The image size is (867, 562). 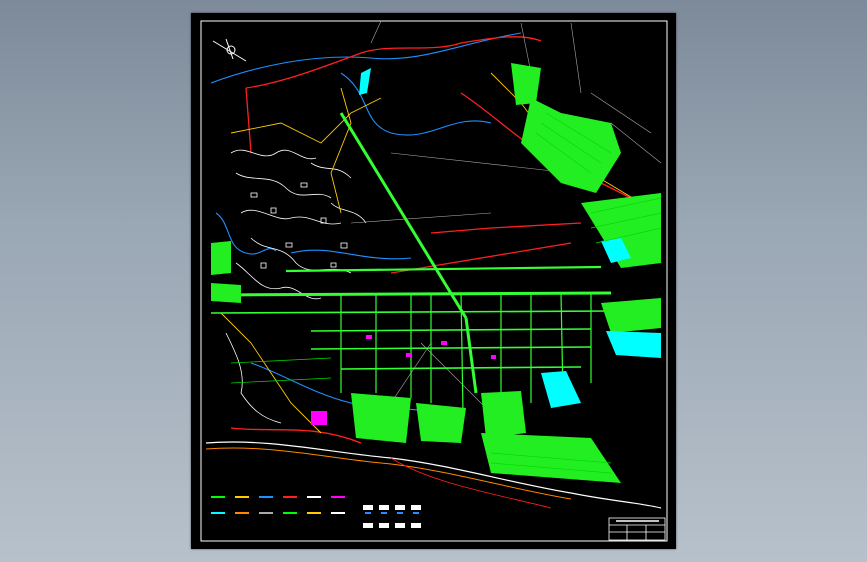 I want to click on title-block, so click(x=637, y=529).